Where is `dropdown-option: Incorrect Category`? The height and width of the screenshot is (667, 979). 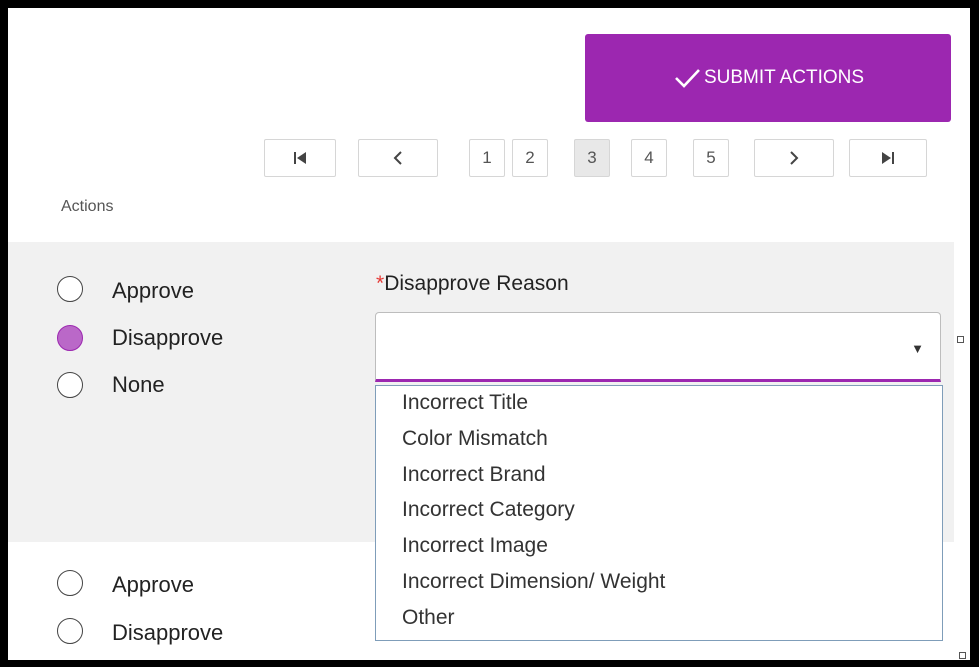 dropdown-option: Incorrect Category is located at coordinates (488, 510).